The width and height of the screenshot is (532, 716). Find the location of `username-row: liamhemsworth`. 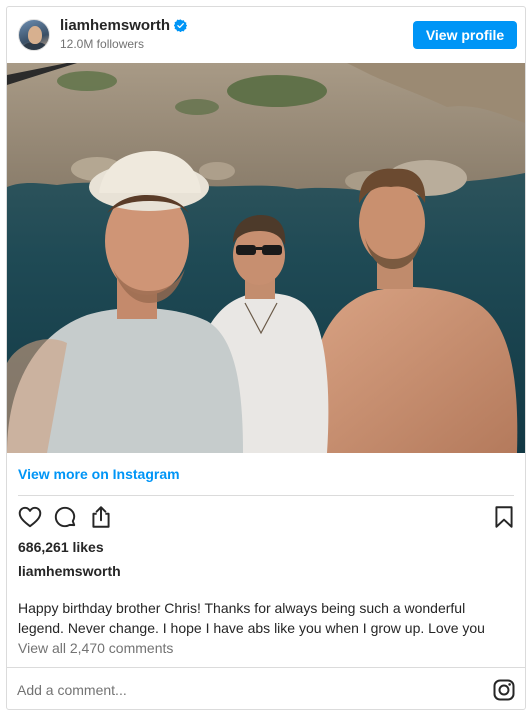

username-row: liamhemsworth is located at coordinates (124, 25).